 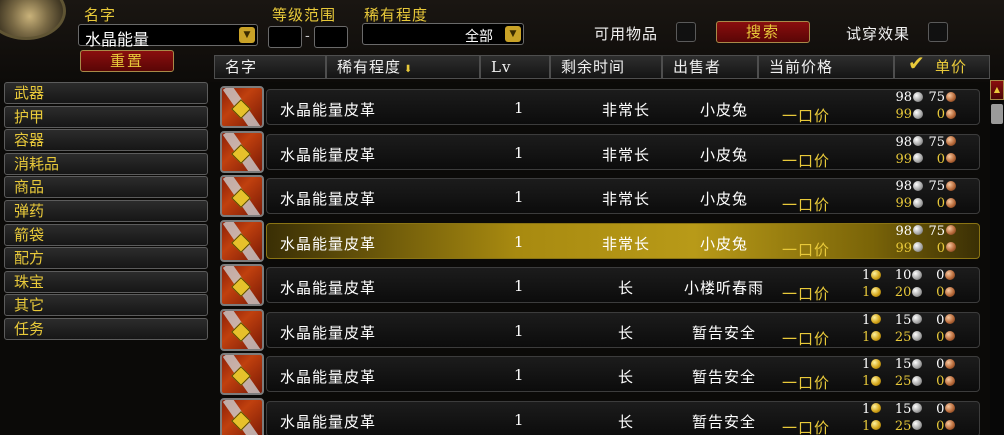 I want to click on rarity-label: 稀有程度, so click(x=396, y=15).